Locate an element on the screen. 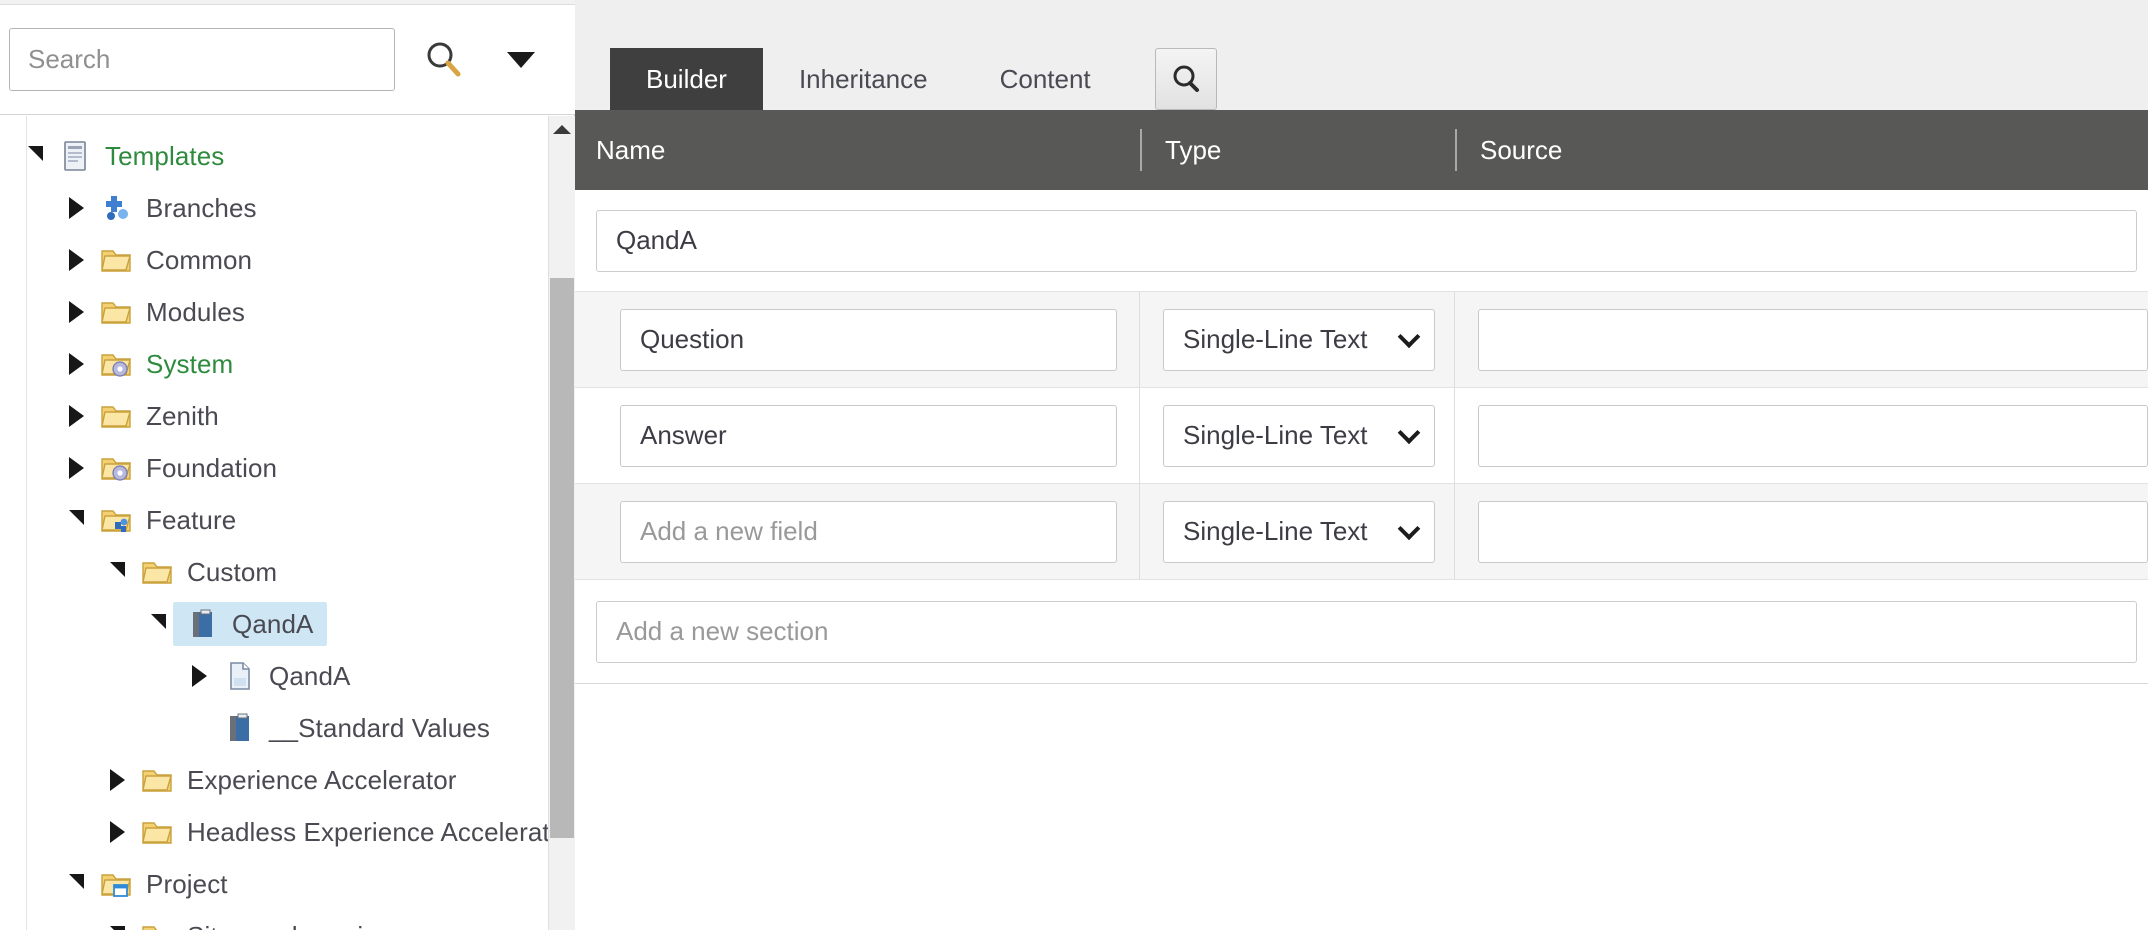 The width and height of the screenshot is (2148, 930). field-row: Single-Line Text is located at coordinates (1361, 531).